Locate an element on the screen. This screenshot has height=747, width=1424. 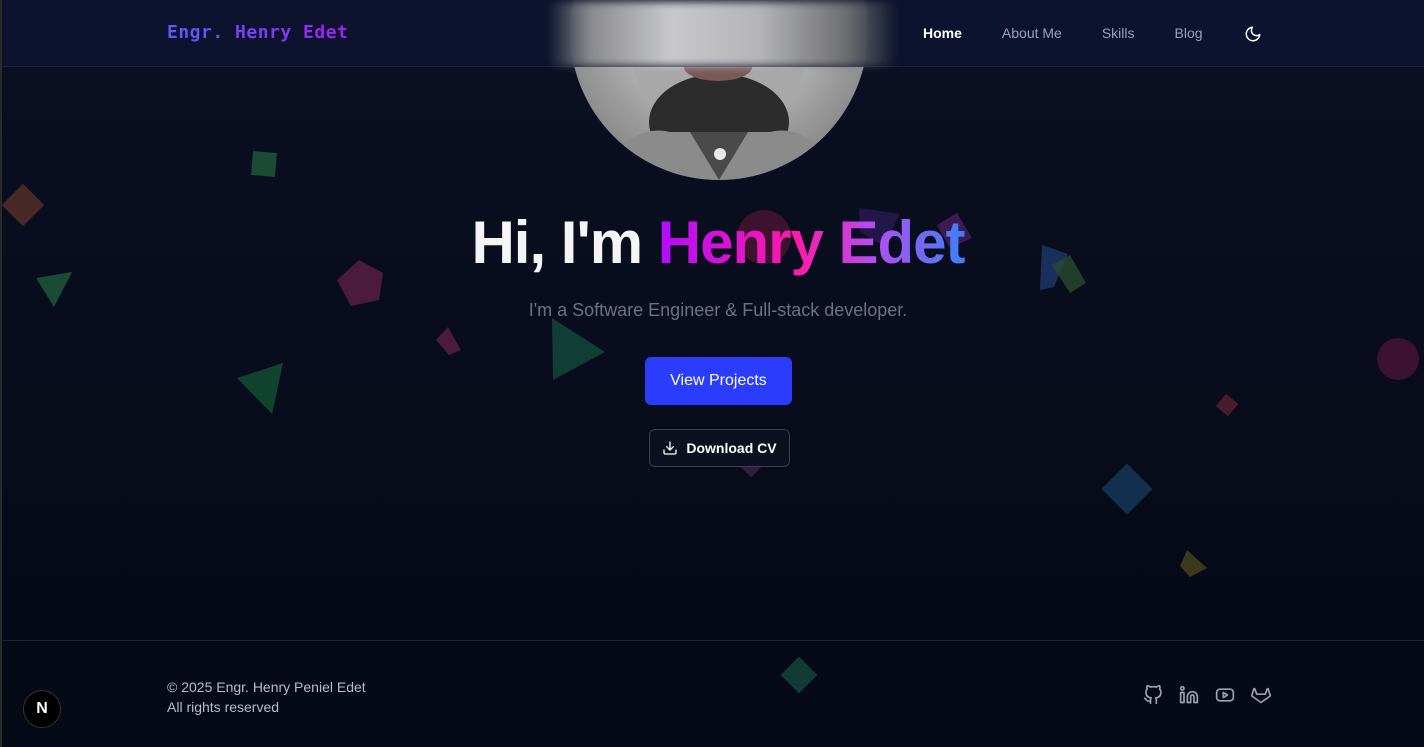
main-nav: Home About Me Skills Blog is located at coordinates (1083, 33).